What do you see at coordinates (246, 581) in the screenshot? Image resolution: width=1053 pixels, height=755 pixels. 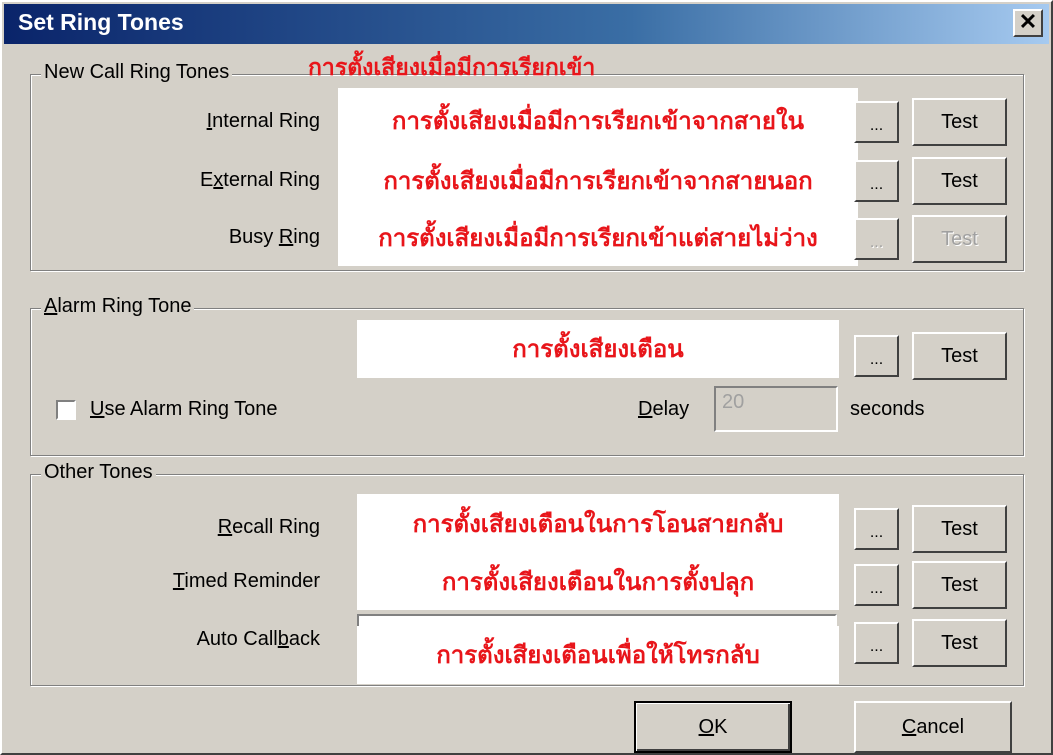 I see `timed-reminder-label: Timed Reminder` at bounding box center [246, 581].